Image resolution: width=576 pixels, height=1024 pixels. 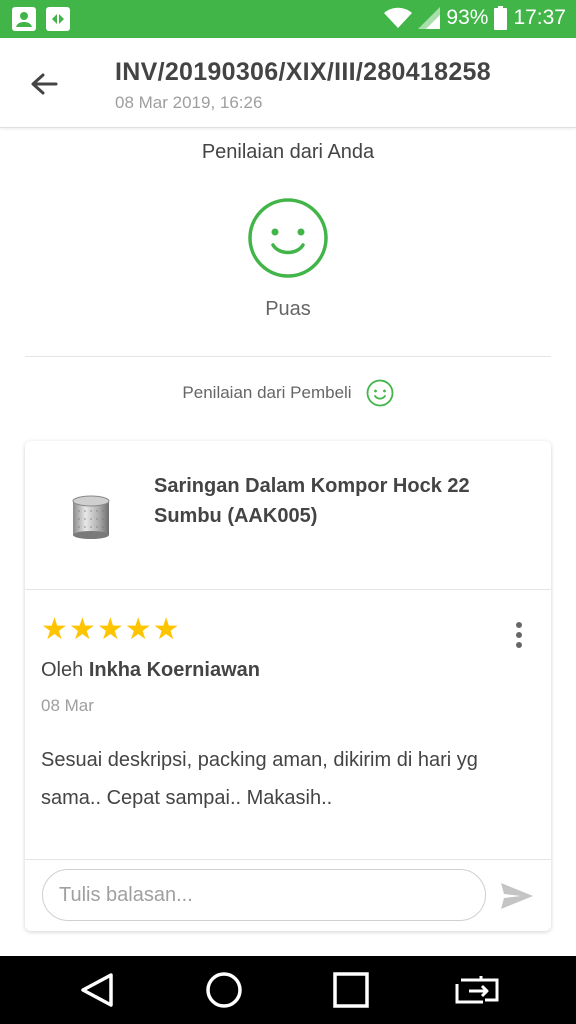 I want to click on wifi-icon, so click(x=398, y=17).